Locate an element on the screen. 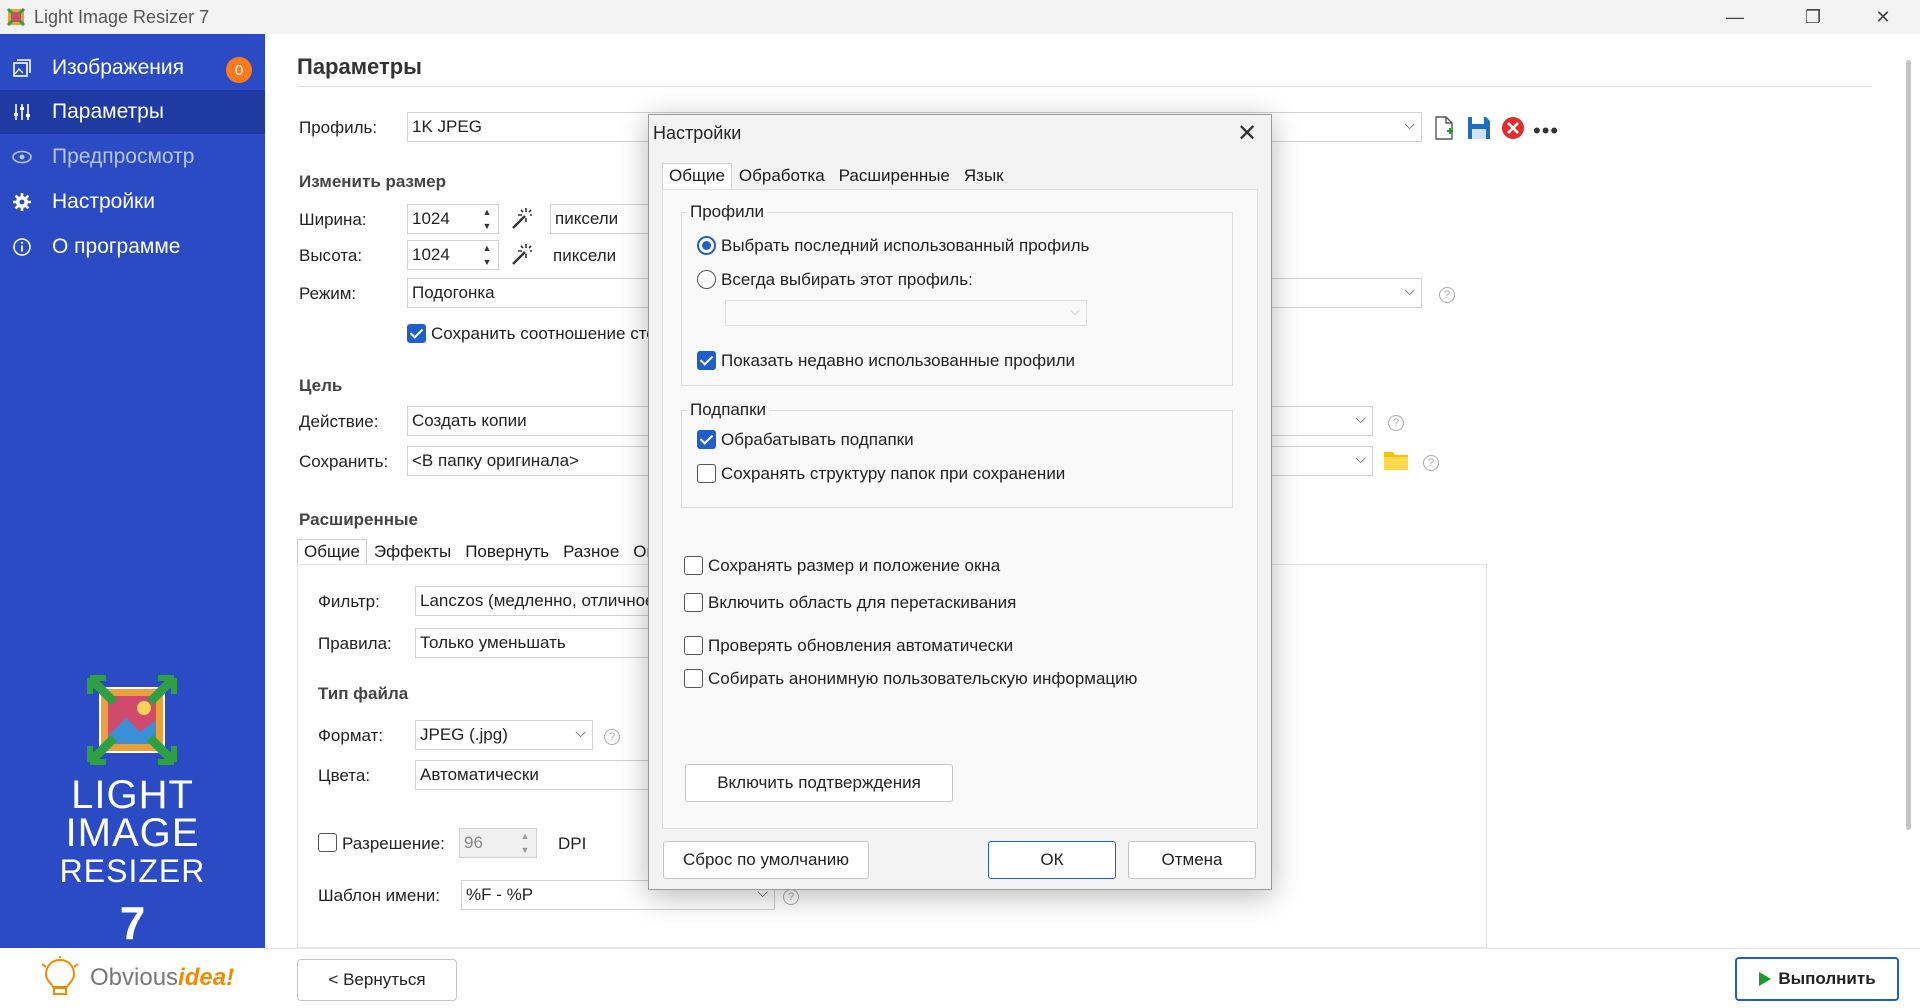 This screenshot has height=1008, width=1920. cancel-button: Отмена is located at coordinates (1192, 860).